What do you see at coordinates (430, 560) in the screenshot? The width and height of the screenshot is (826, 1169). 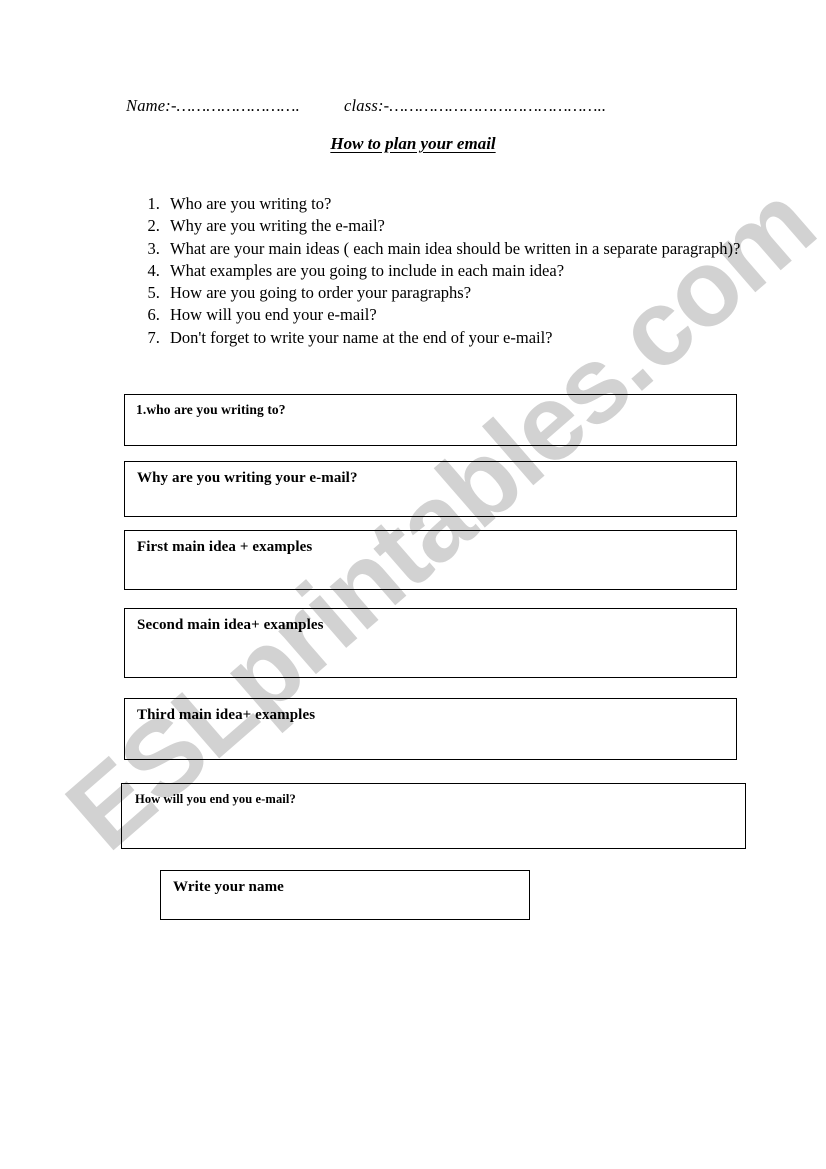 I see `answer-box-first-idea: First main idea + examples` at bounding box center [430, 560].